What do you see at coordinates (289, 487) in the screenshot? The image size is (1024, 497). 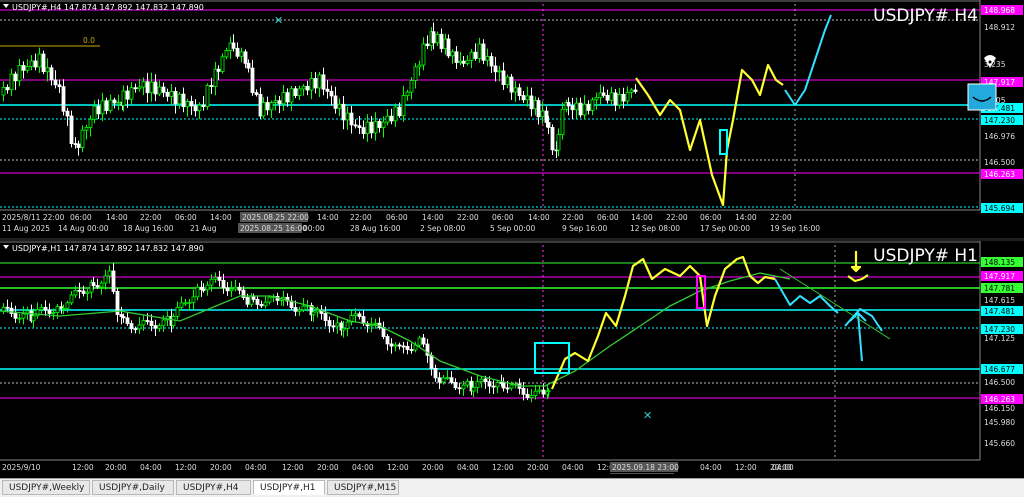 I see `chart-tab: USDJPY#,H1` at bounding box center [289, 487].